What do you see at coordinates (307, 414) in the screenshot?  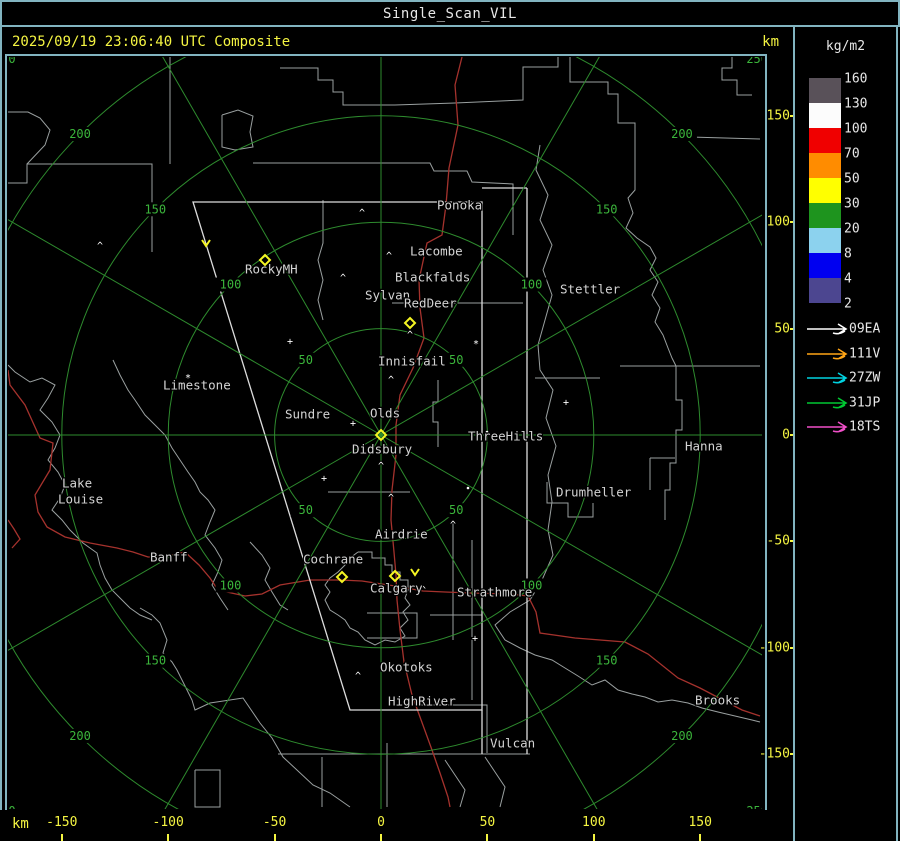 I see `city-label-sundre: Sundre` at bounding box center [307, 414].